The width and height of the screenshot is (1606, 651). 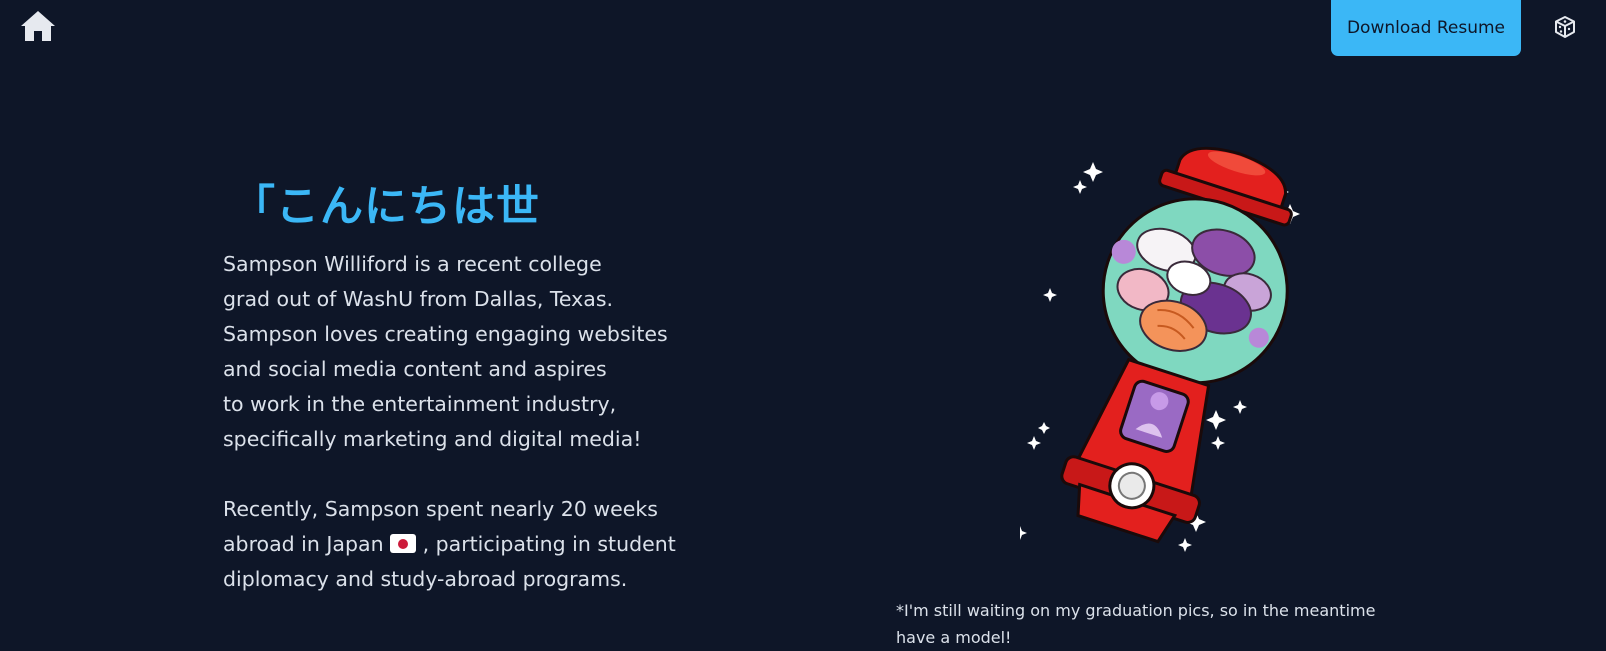 I want to click on dice-icon, so click(x=1565, y=27).